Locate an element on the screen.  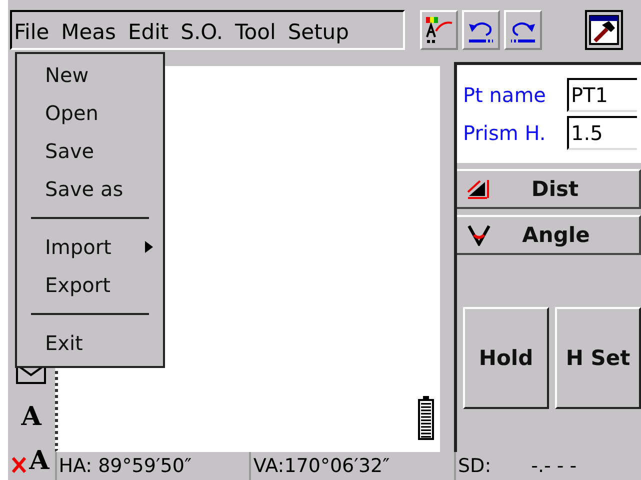
input-field: PT1 is located at coordinates (602, 95).